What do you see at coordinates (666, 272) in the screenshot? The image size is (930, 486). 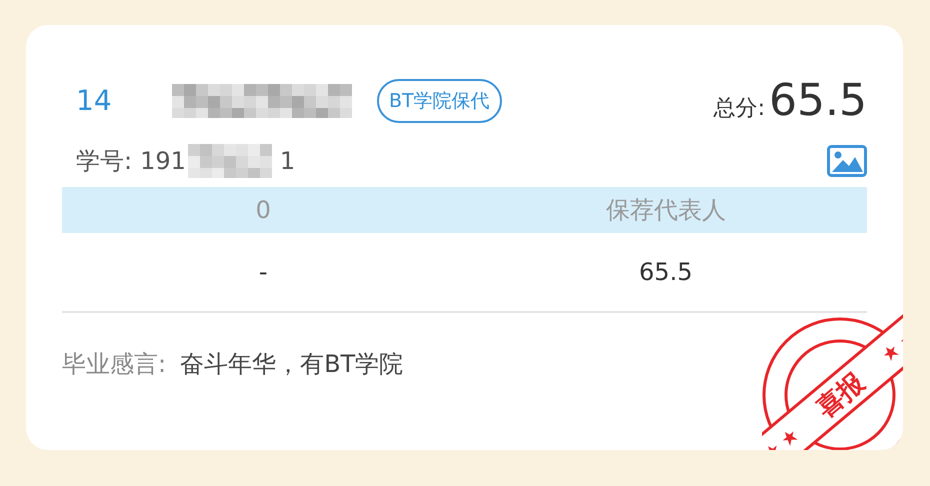 I see `table-cell-text: 65.5` at bounding box center [666, 272].